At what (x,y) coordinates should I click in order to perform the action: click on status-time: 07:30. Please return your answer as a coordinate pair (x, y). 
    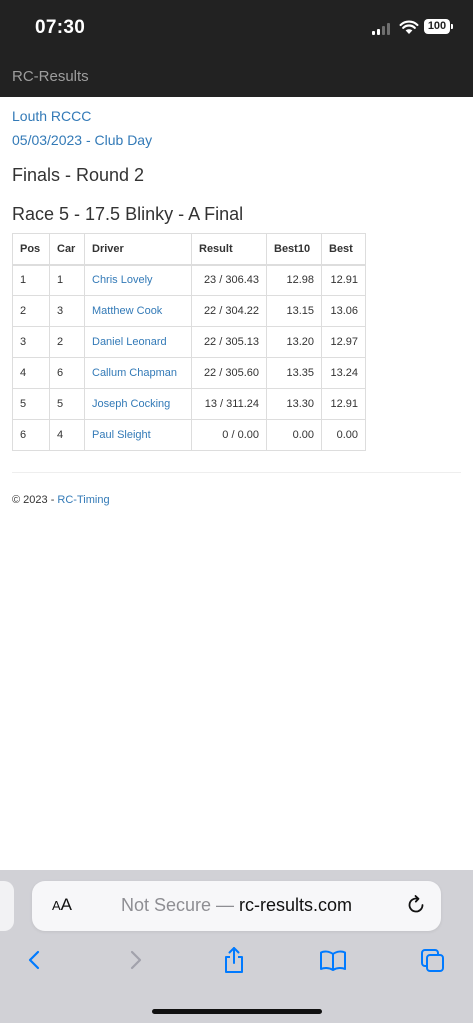
    Looking at the image, I should click on (60, 27).